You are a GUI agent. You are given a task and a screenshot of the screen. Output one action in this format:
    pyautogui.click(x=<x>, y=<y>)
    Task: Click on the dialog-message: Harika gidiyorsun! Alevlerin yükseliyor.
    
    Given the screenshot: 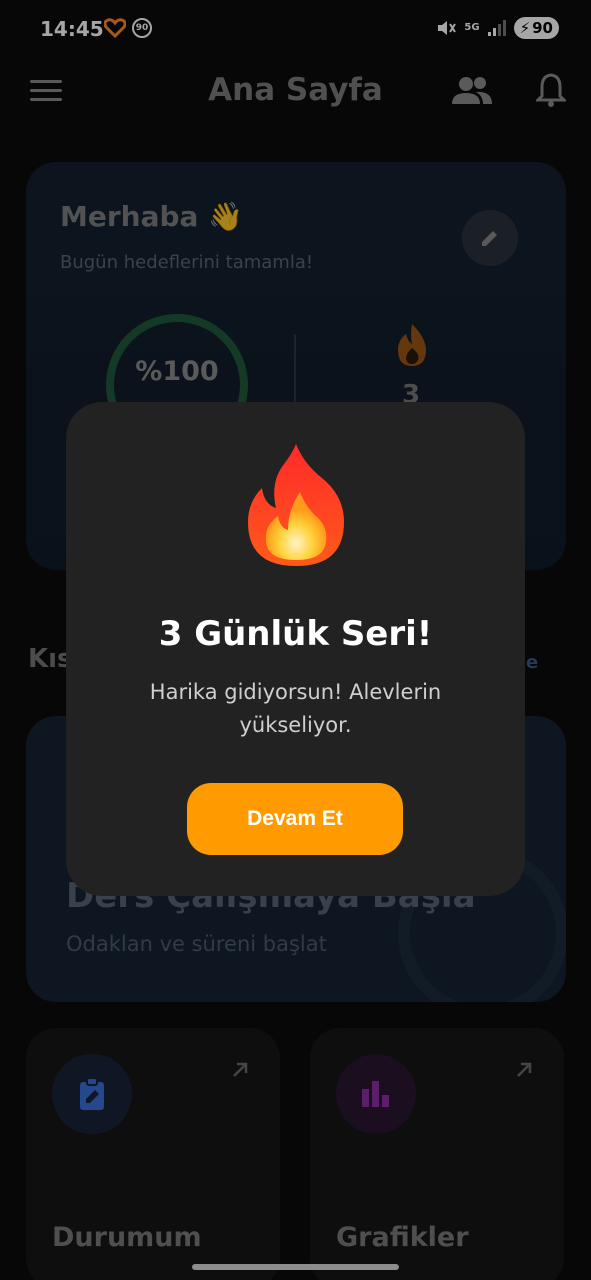 What is the action you would take?
    pyautogui.click(x=295, y=708)
    